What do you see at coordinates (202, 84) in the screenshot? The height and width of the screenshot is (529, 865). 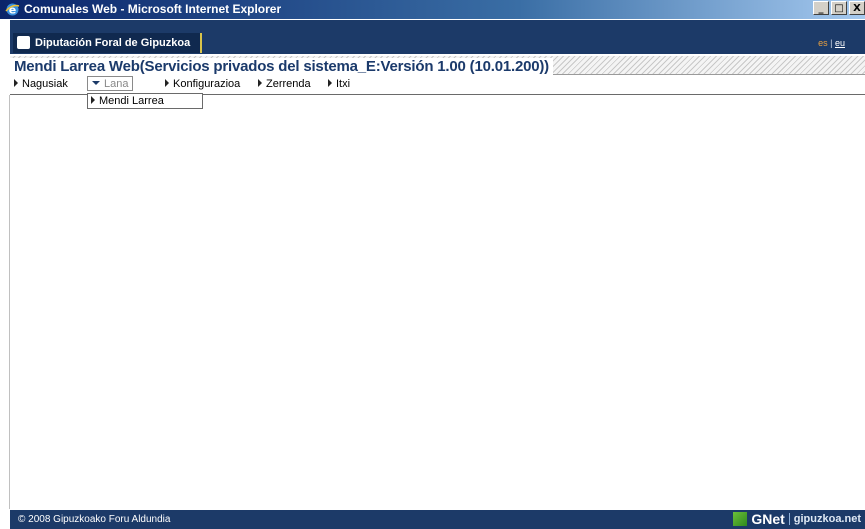 I see `menu-item-konfigurazioa: Konfigurazioa` at bounding box center [202, 84].